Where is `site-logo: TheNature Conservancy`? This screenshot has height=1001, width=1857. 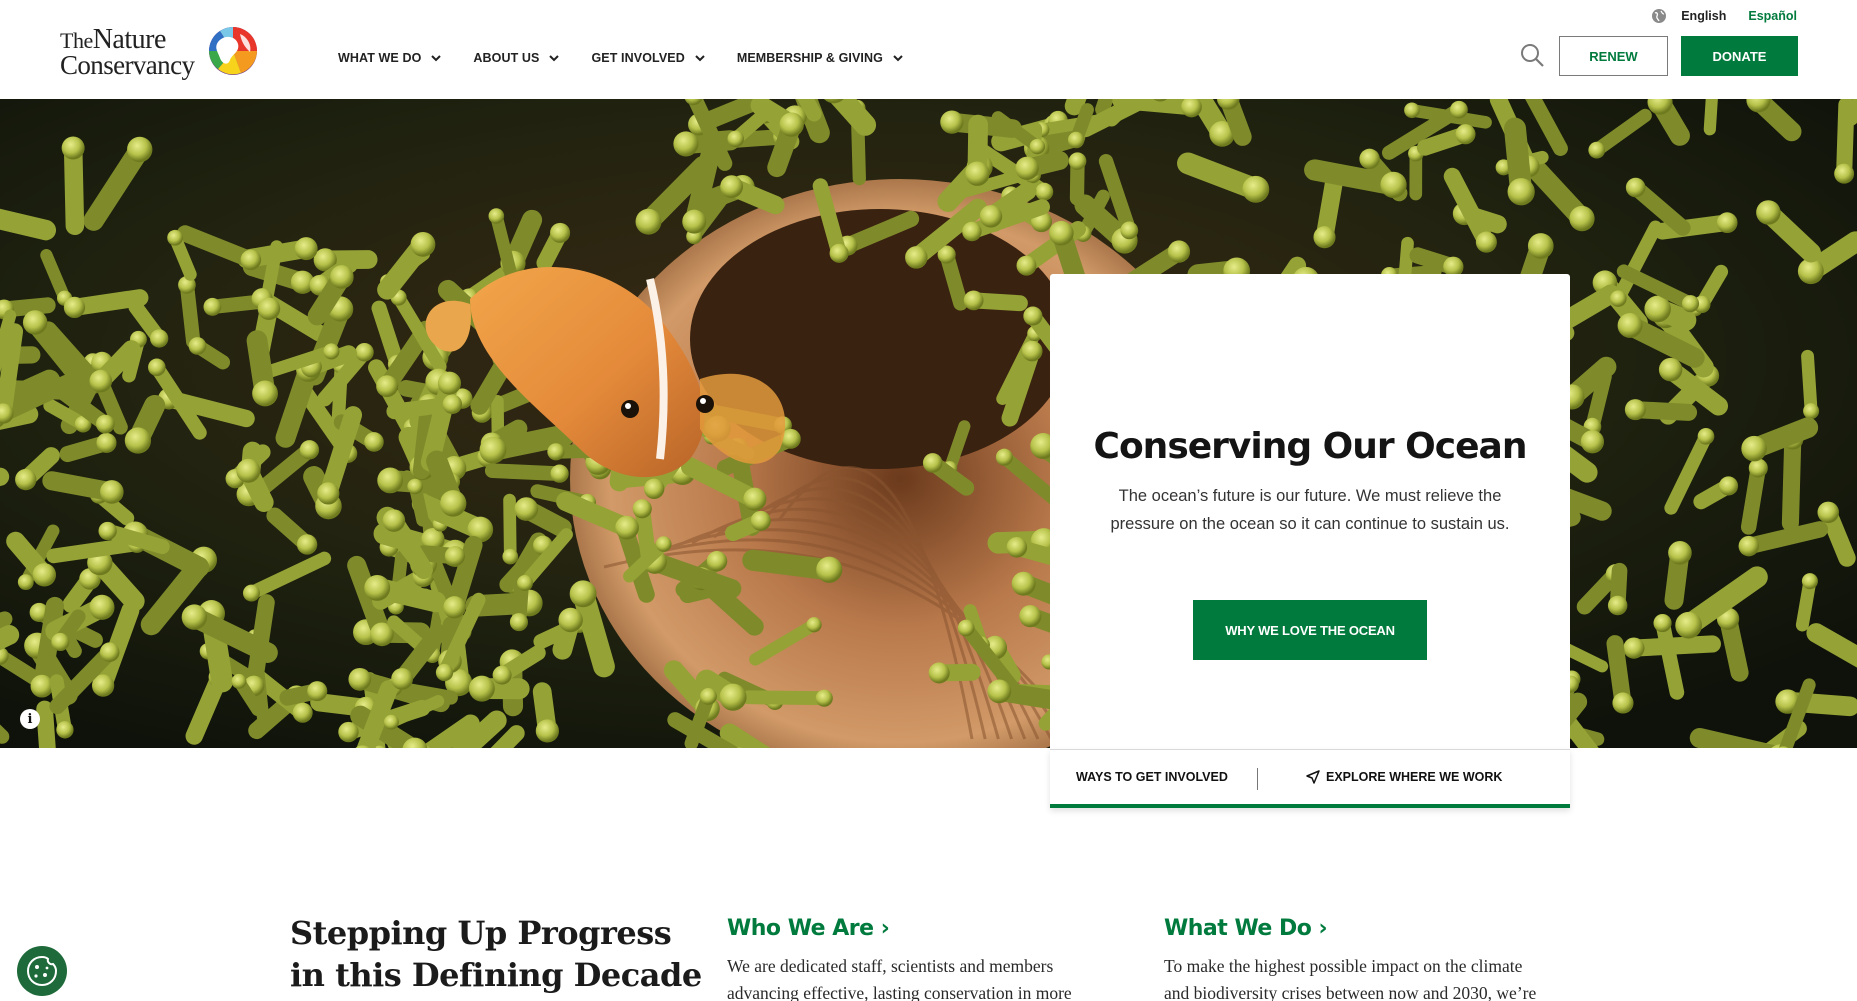 site-logo: TheNature Conservancy is located at coordinates (160, 52).